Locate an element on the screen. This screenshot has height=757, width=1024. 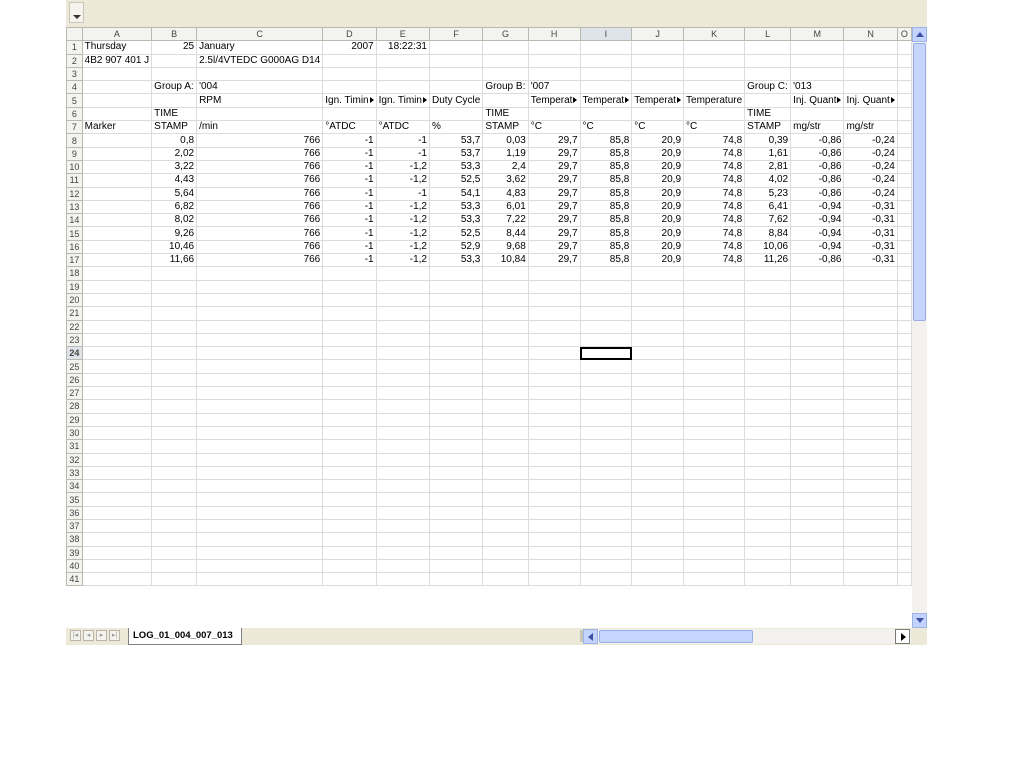
cell-a32 is located at coordinates (117, 459).